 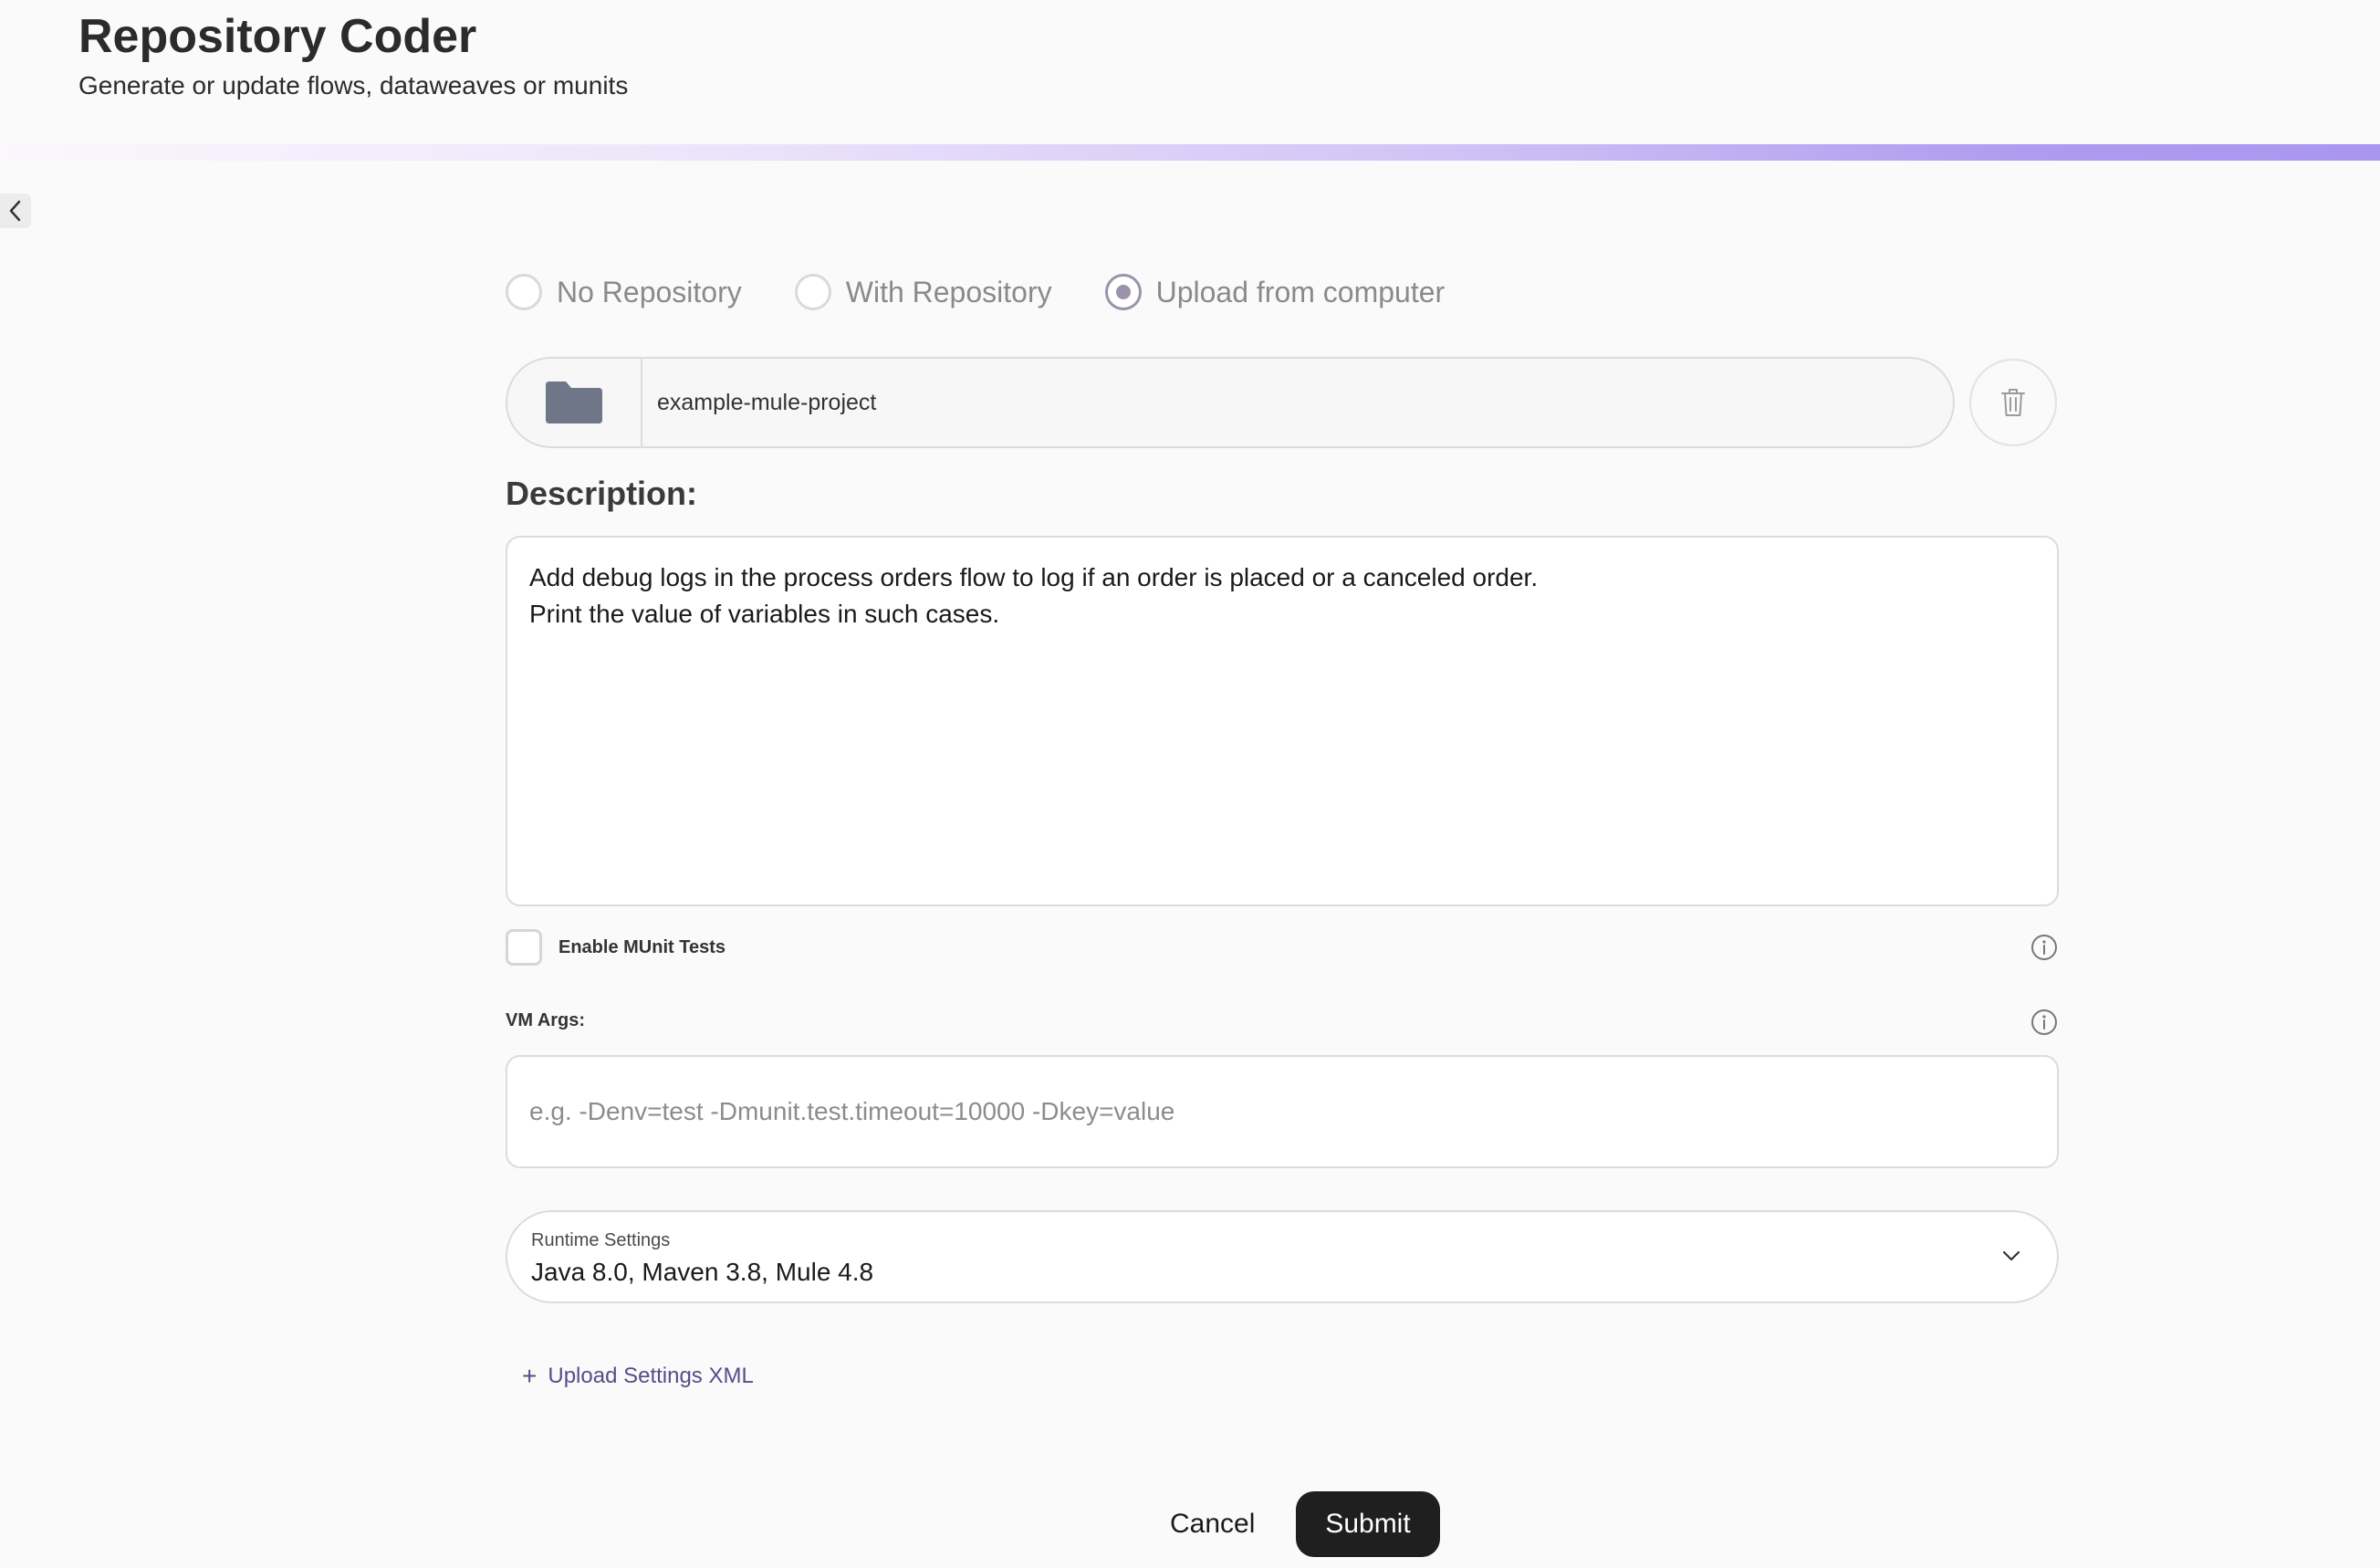 I want to click on upload-settings-xml-link: + Upload Settings XML, so click(x=638, y=1376).